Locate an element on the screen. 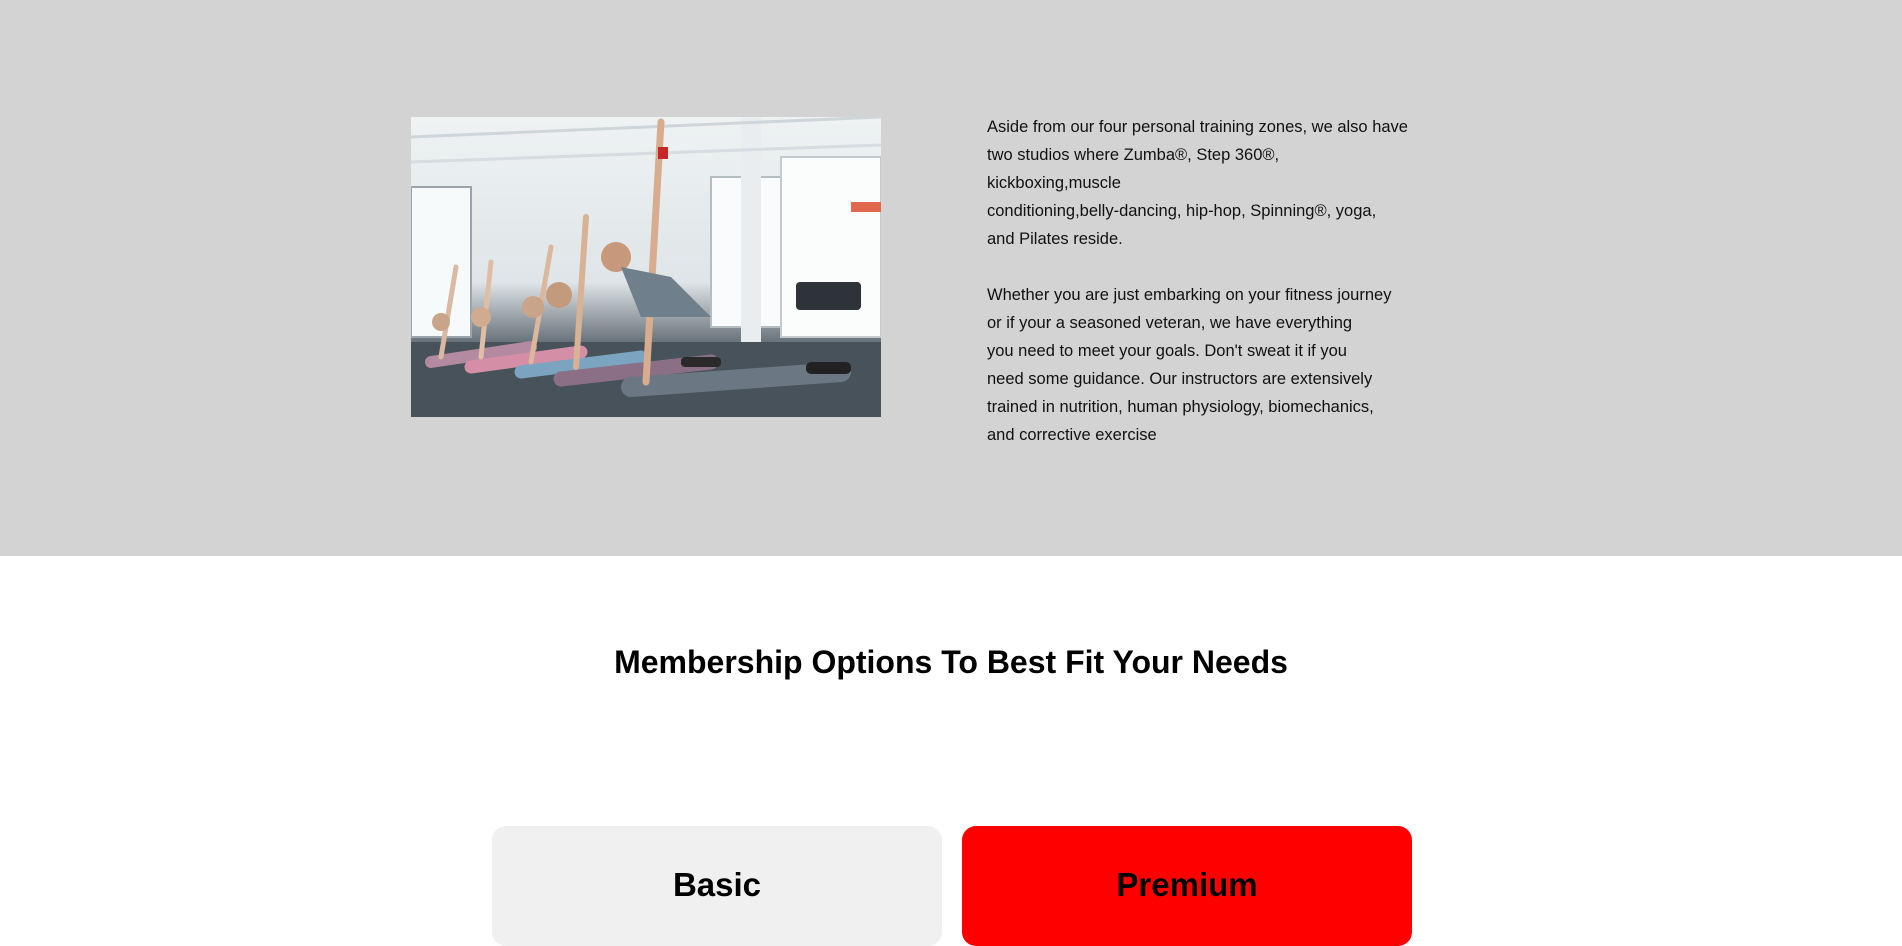  plan-card-premium: Premium is located at coordinates (1187, 886).